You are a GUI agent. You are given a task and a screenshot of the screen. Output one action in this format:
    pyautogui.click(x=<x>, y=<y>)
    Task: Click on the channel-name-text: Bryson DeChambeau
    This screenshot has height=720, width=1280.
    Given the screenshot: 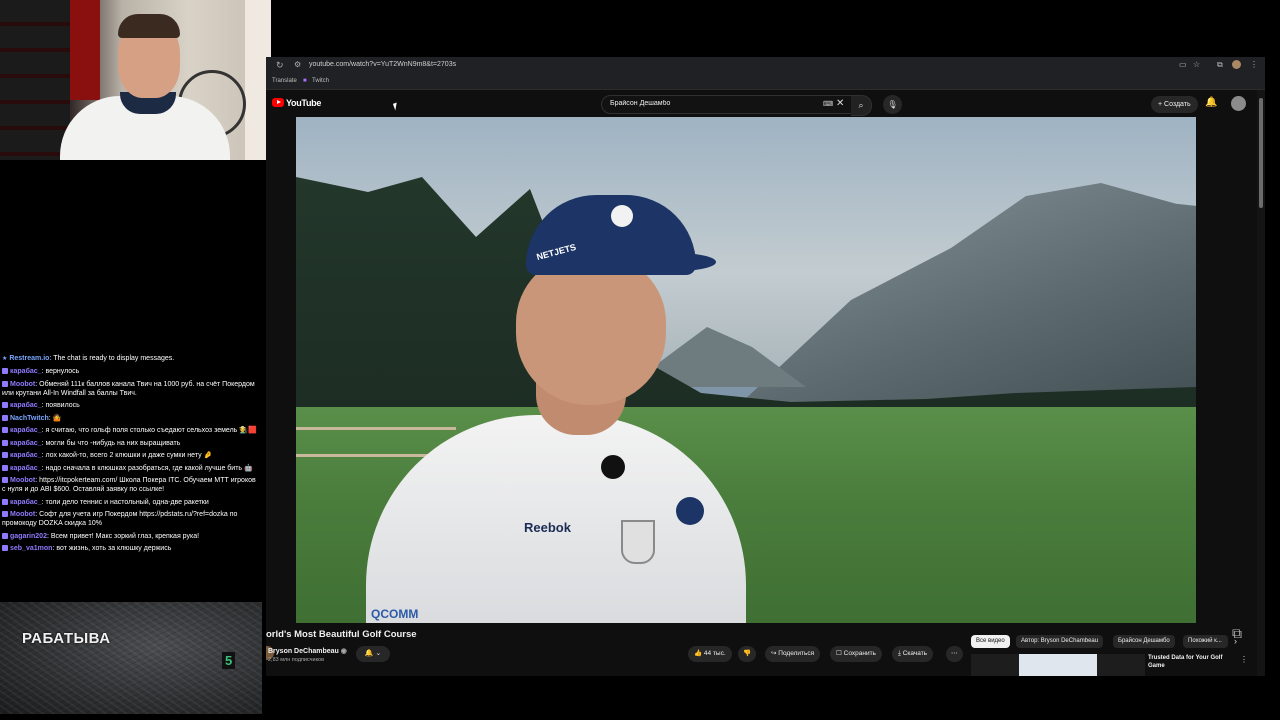 What is the action you would take?
    pyautogui.click(x=303, y=651)
    